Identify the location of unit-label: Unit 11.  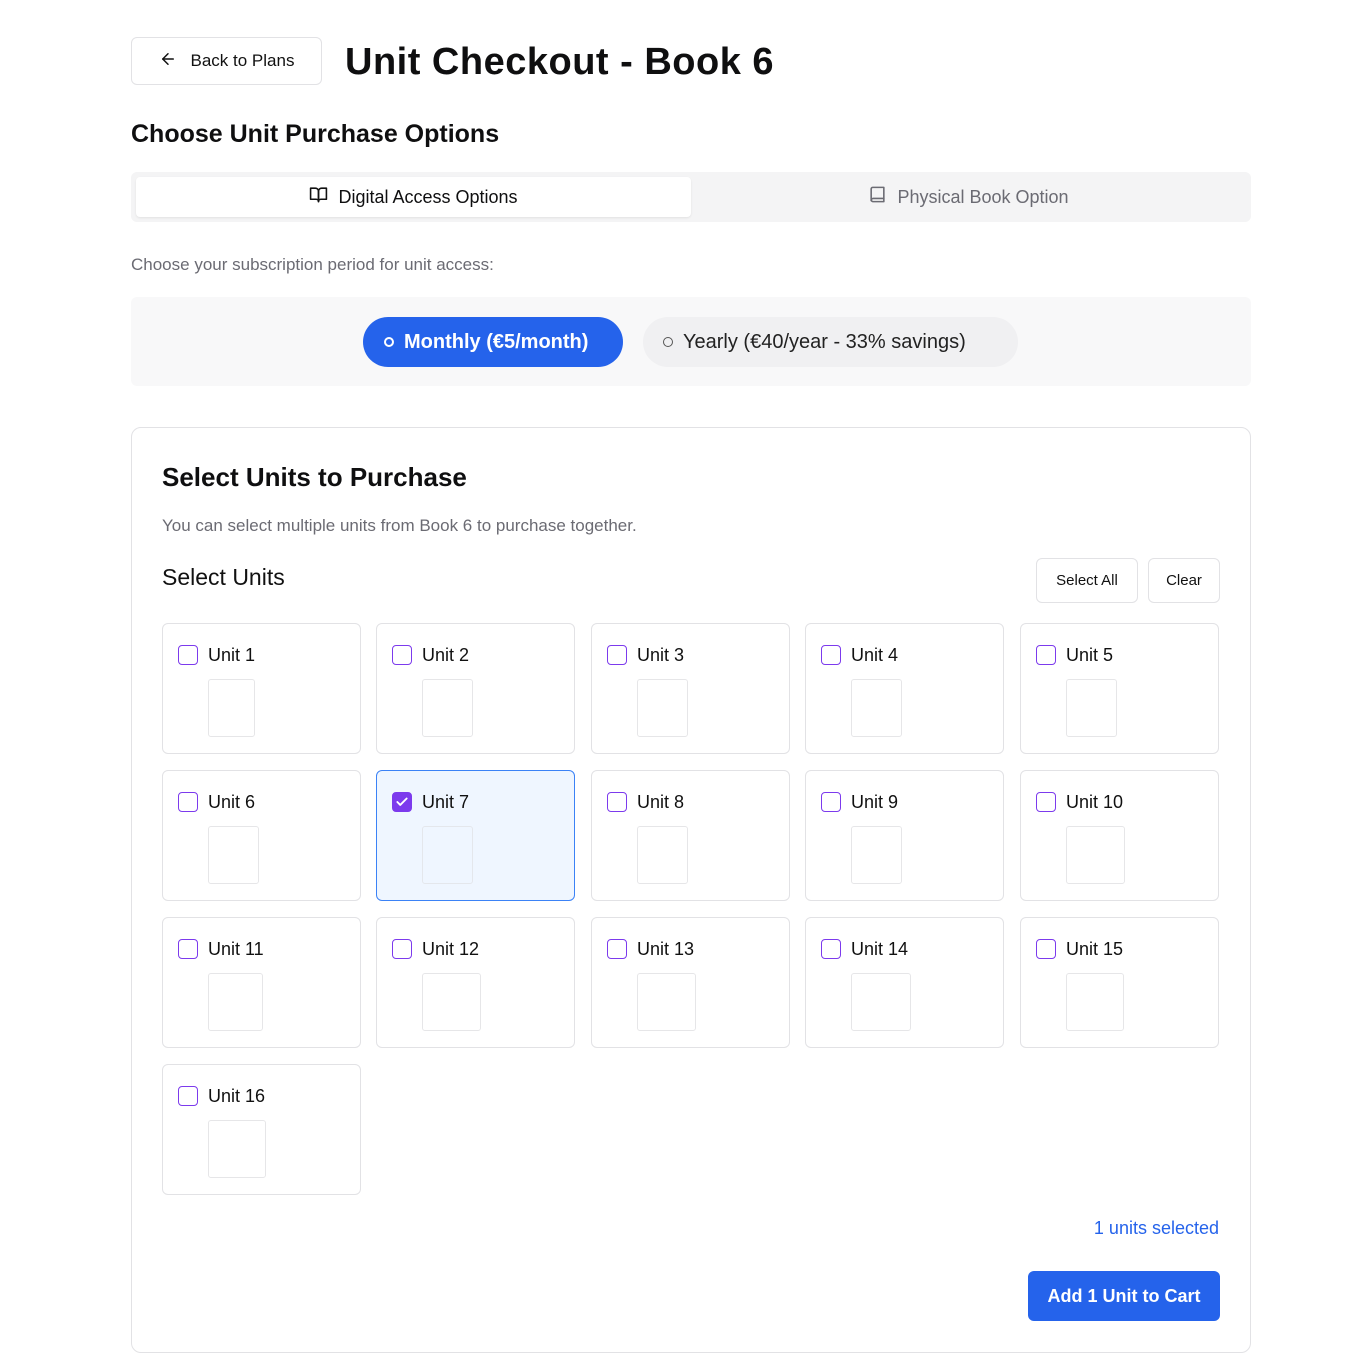
(236, 949).